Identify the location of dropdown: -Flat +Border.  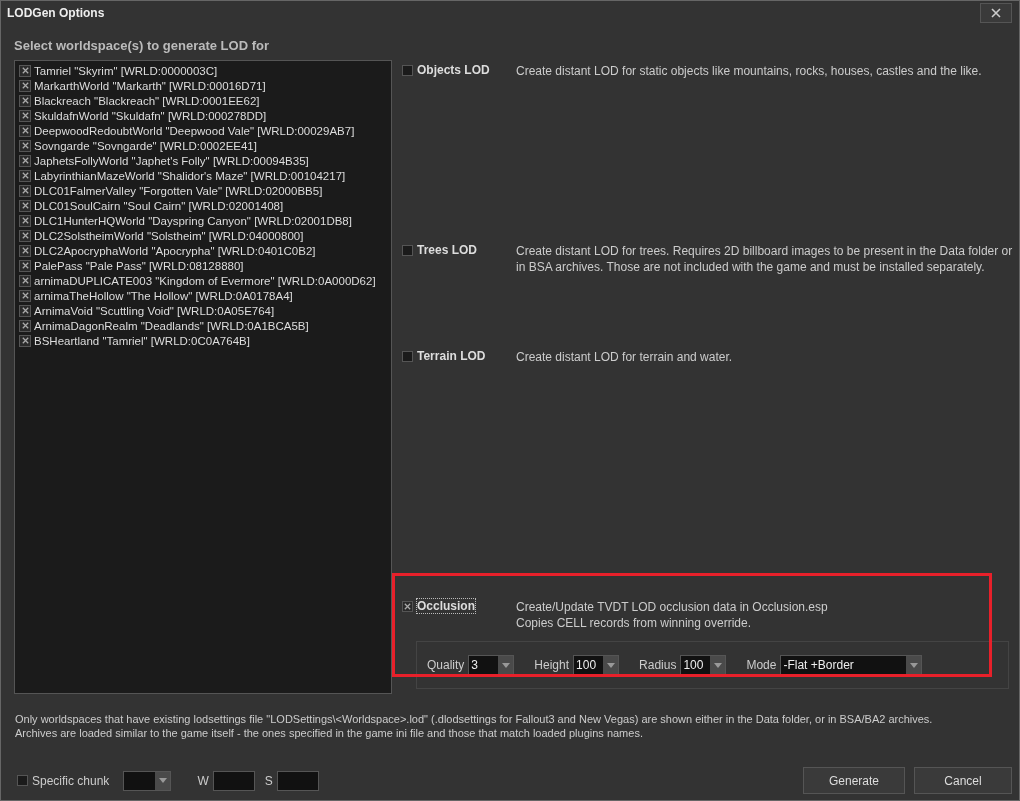
(851, 665).